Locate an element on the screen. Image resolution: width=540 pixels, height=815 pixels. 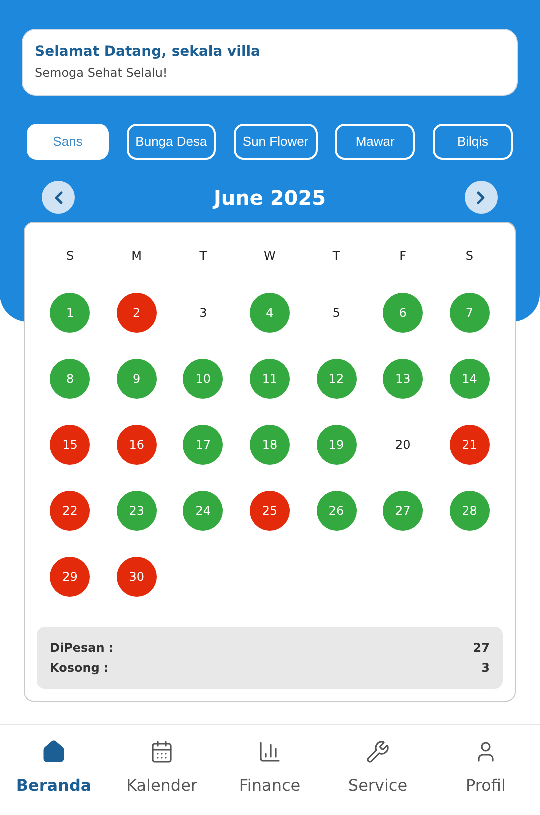
nav-item: Profil is located at coordinates (486, 769).